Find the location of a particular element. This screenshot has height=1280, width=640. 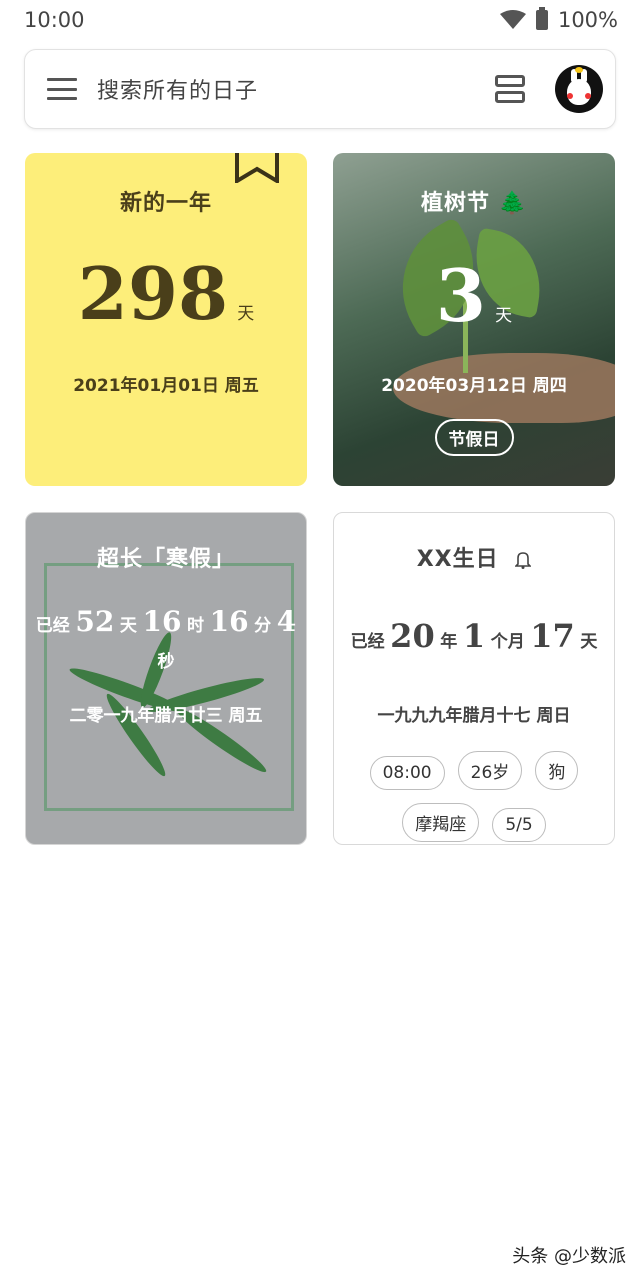

elapsed-time: 已经 52 天 16 时 16 分 4 is located at coordinates (166, 621).